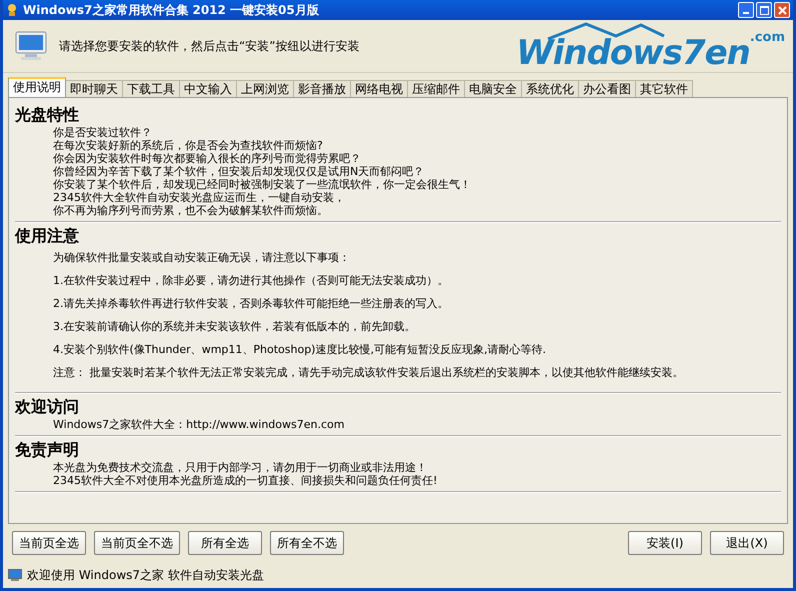 This screenshot has height=591, width=796. I want to click on tab: 中文输入, so click(208, 88).